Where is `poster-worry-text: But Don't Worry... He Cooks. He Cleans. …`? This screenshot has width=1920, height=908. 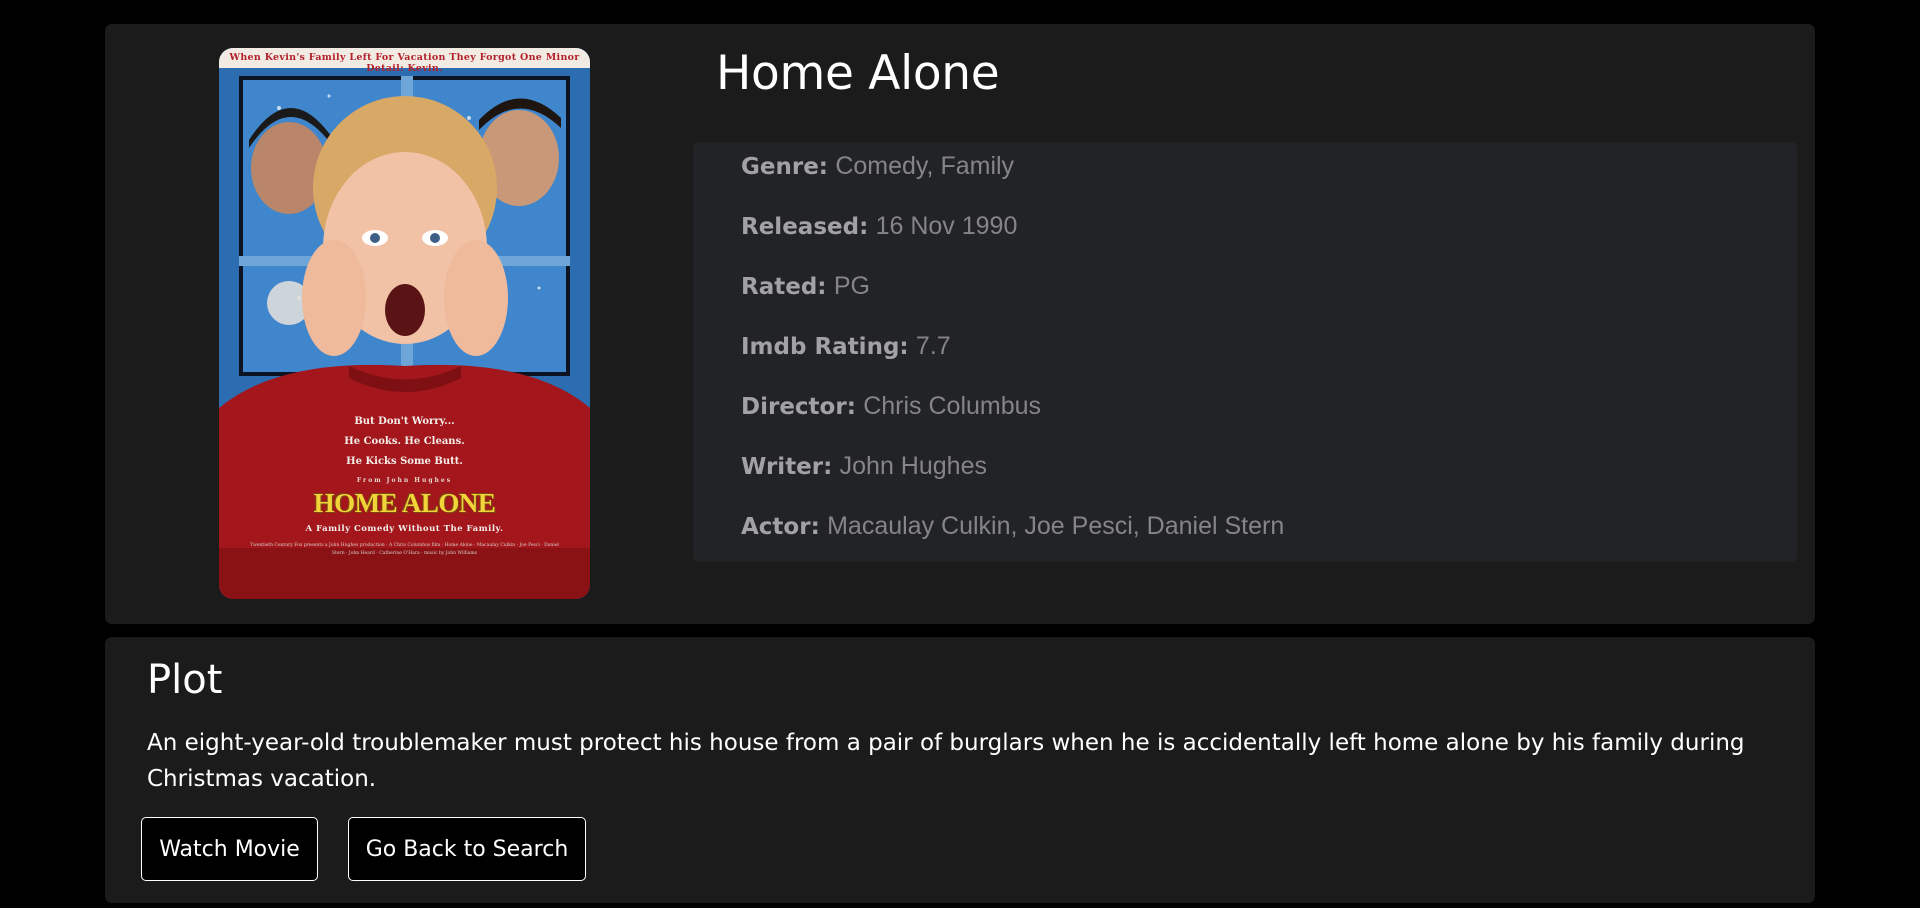
poster-worry-text: But Don't Worry... He Cooks. He Cleans. … is located at coordinates (404, 441).